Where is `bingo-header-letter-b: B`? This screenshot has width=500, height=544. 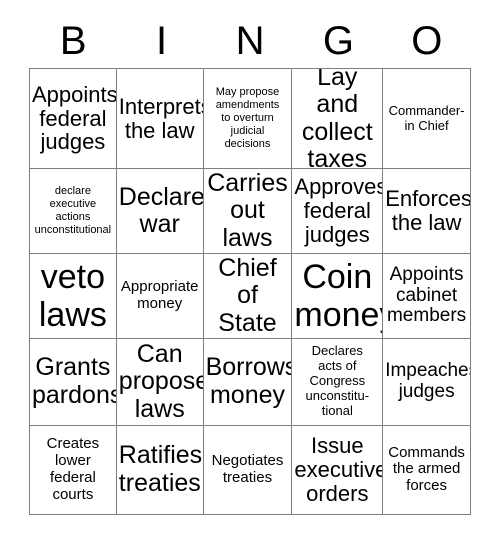 bingo-header-letter-b: B is located at coordinates (73, 41).